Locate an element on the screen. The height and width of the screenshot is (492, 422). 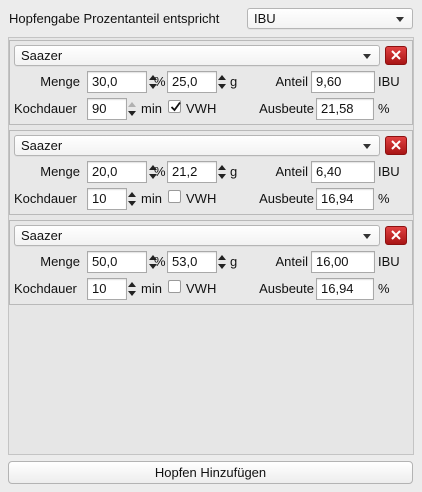
kochdauer-input: 90 is located at coordinates (107, 109).